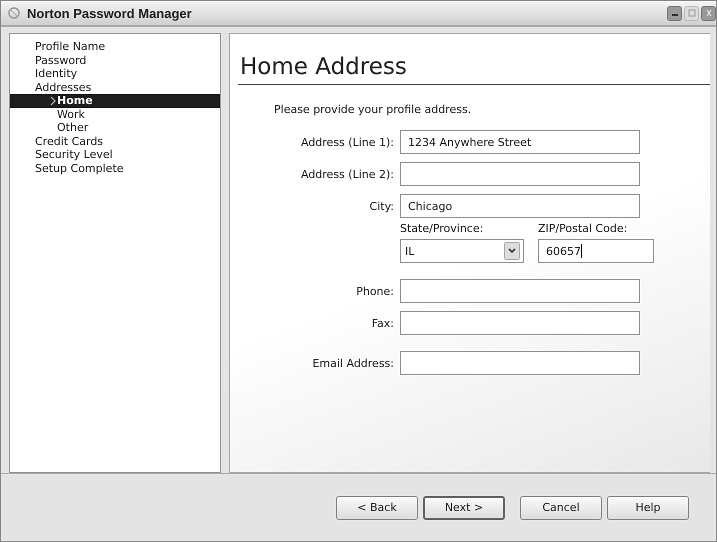 This screenshot has width=717, height=542. What do you see at coordinates (464, 508) in the screenshot?
I see `wizard-button: Next >` at bounding box center [464, 508].